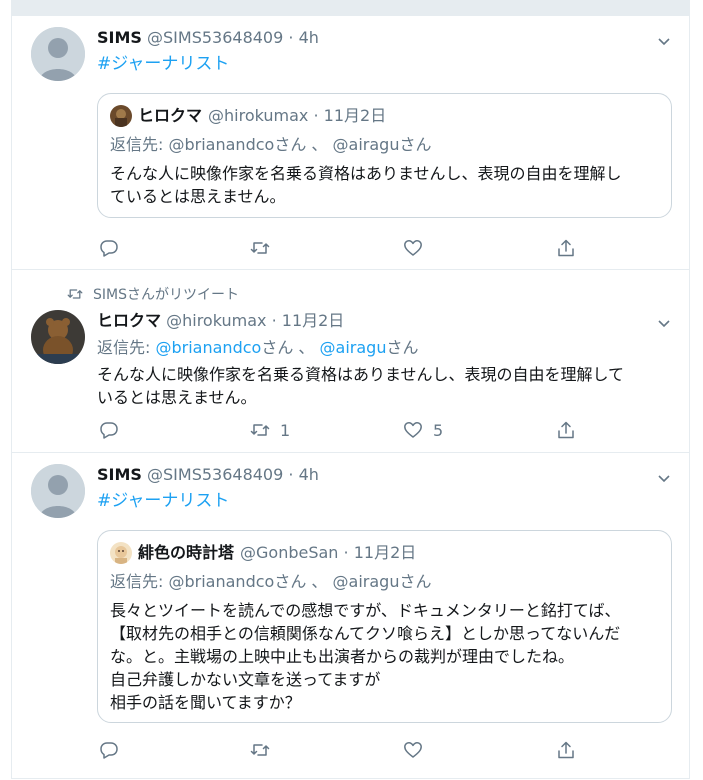 The width and height of the screenshot is (703, 780). Describe the element at coordinates (177, 397) in the screenshot. I see `text-line: いるとは思えません。` at that location.